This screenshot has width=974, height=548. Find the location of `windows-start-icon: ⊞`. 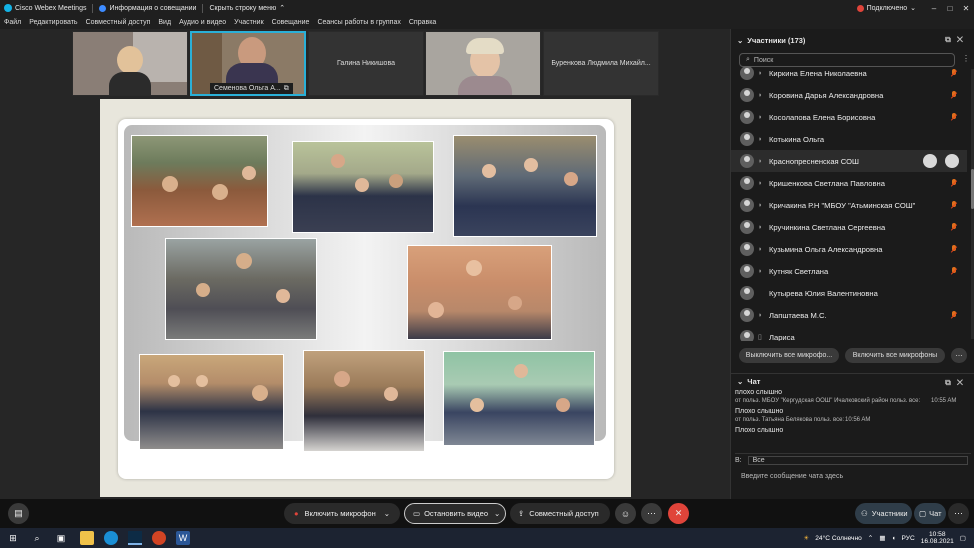

windows-start-icon: ⊞ is located at coordinates (13, 538).